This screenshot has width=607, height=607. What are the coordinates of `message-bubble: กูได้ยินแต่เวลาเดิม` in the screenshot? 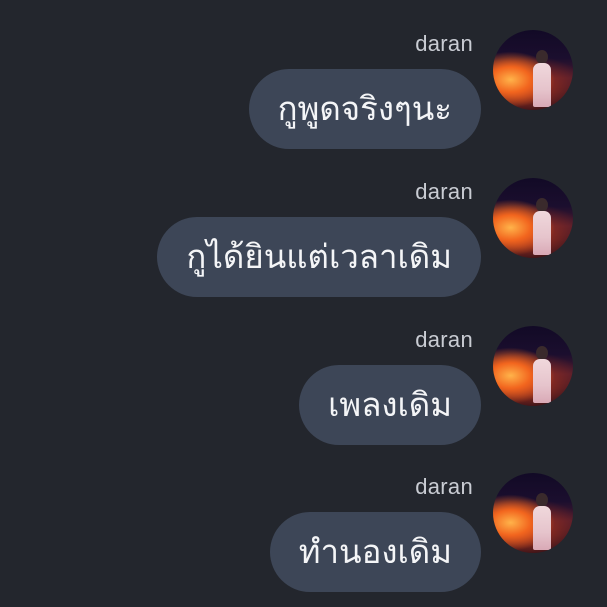 It's located at (319, 257).